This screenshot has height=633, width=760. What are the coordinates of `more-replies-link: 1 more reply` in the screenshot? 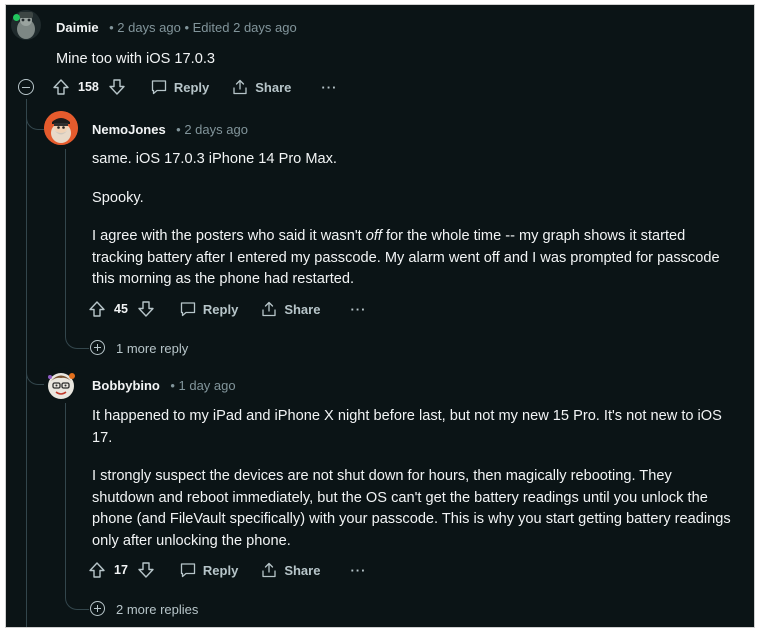 It's located at (152, 348).